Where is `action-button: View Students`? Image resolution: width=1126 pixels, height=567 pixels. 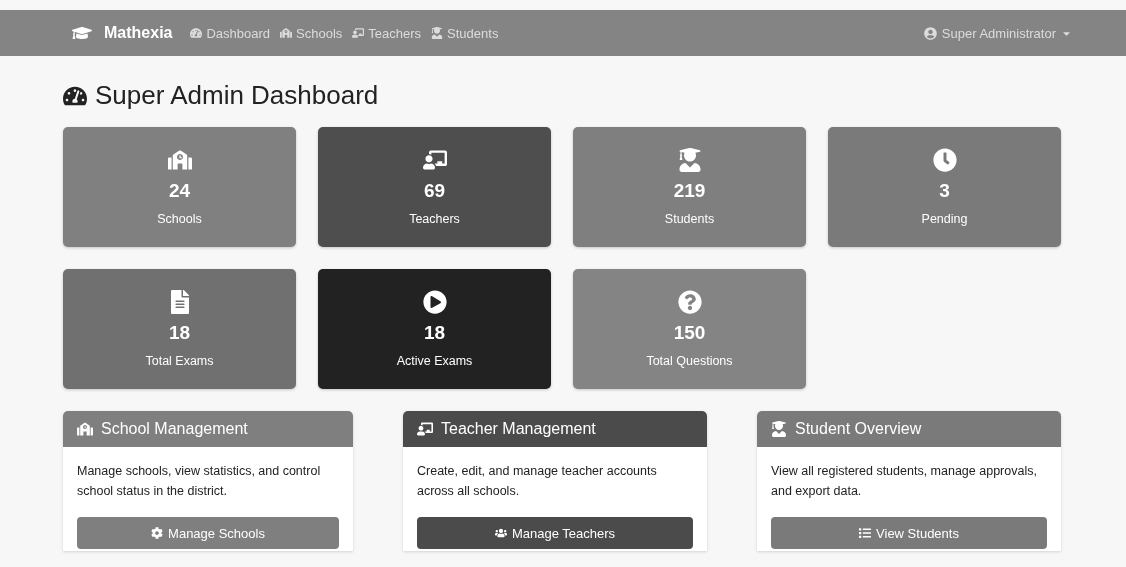 action-button: View Students is located at coordinates (909, 533).